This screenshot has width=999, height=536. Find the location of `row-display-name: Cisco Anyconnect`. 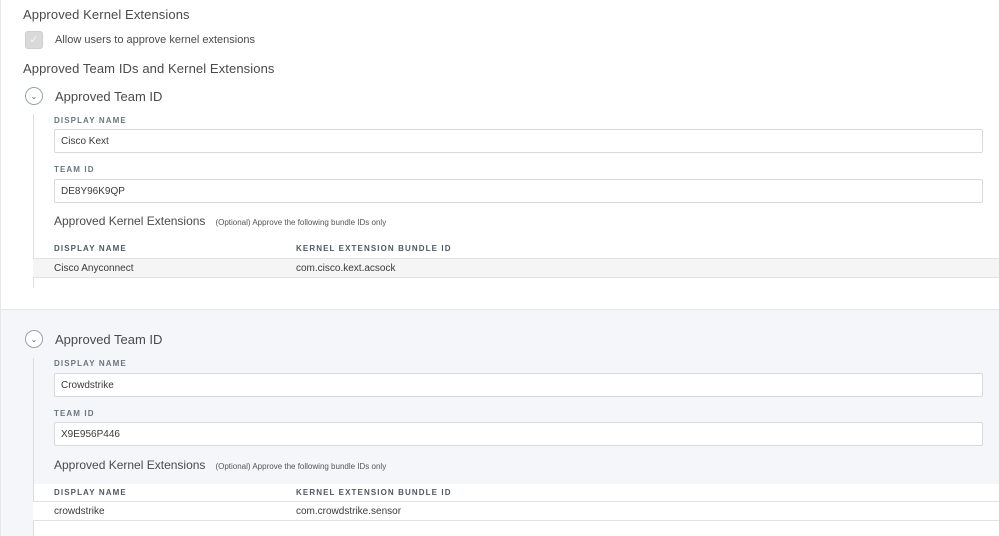

row-display-name: Cisco Anyconnect is located at coordinates (94, 268).